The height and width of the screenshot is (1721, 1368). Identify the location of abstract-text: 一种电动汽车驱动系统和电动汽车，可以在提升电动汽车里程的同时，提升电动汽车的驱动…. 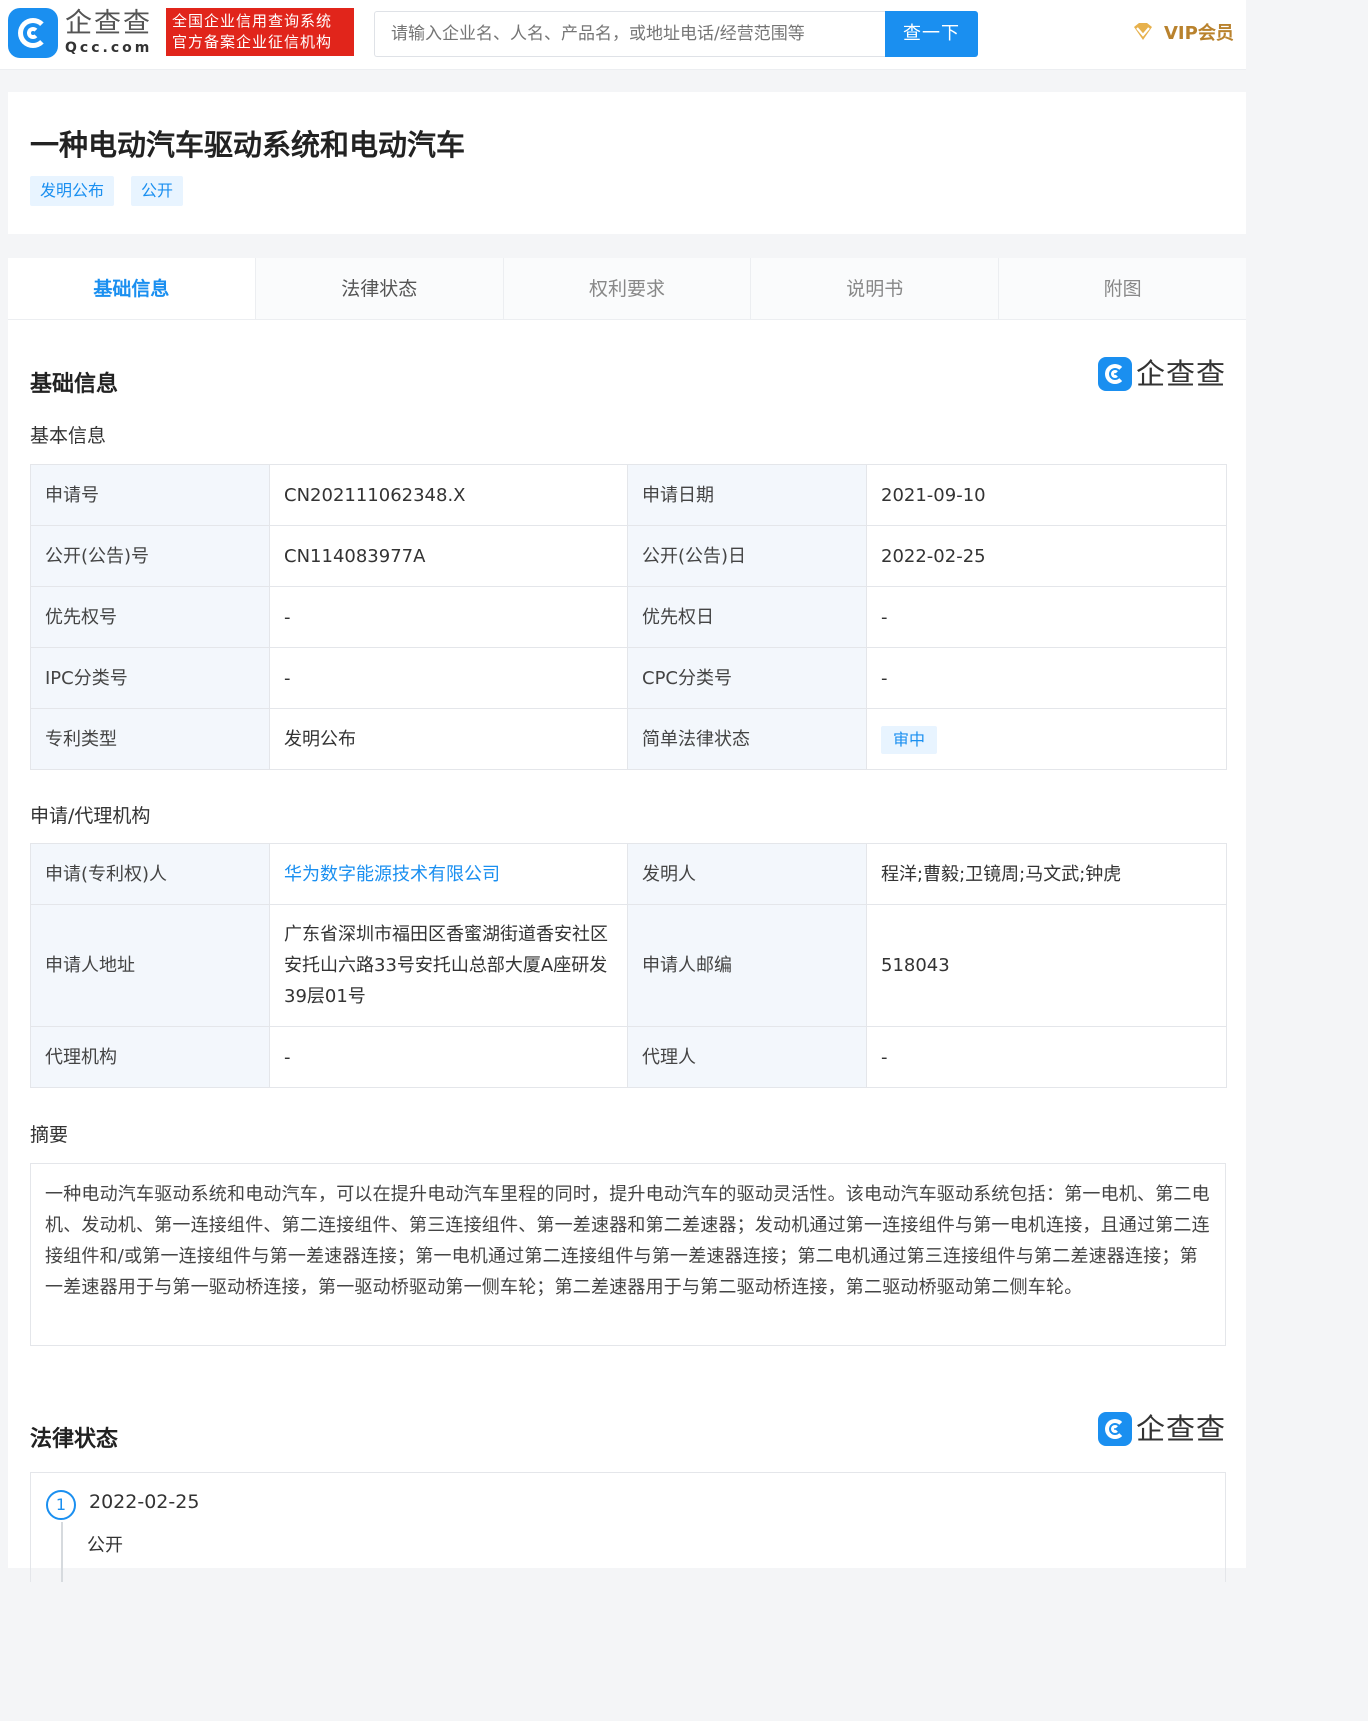
(628, 1254).